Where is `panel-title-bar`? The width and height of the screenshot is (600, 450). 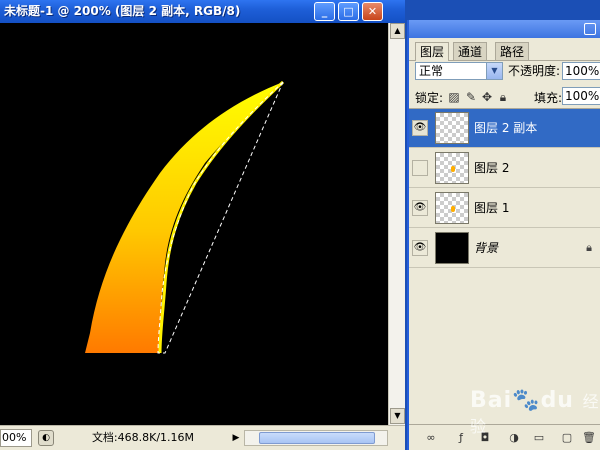
panel-title-bar is located at coordinates (504, 29).